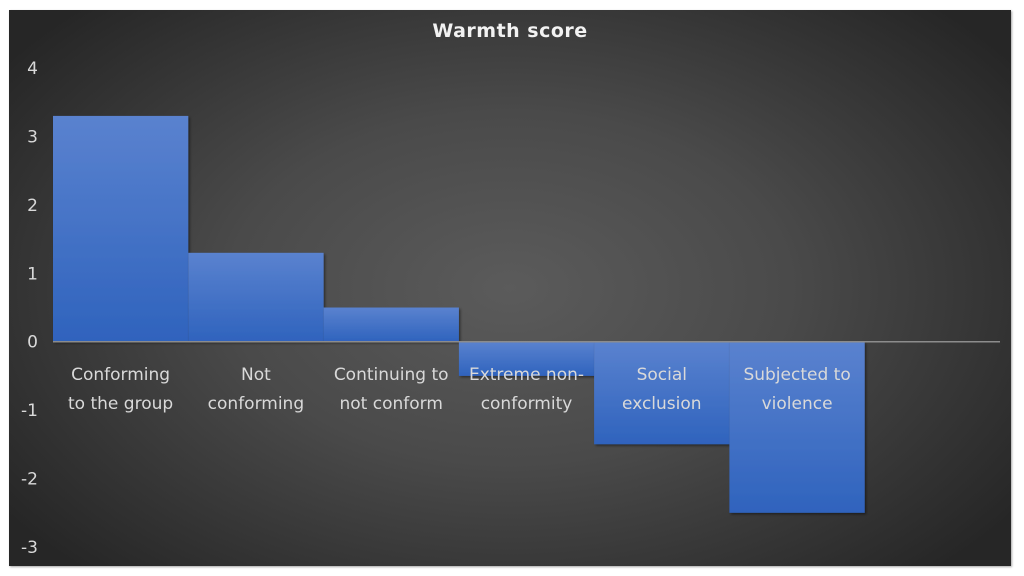 This screenshot has width=1024, height=576. Describe the element at coordinates (662, 404) in the screenshot. I see `category-label-line: exclusion` at that location.